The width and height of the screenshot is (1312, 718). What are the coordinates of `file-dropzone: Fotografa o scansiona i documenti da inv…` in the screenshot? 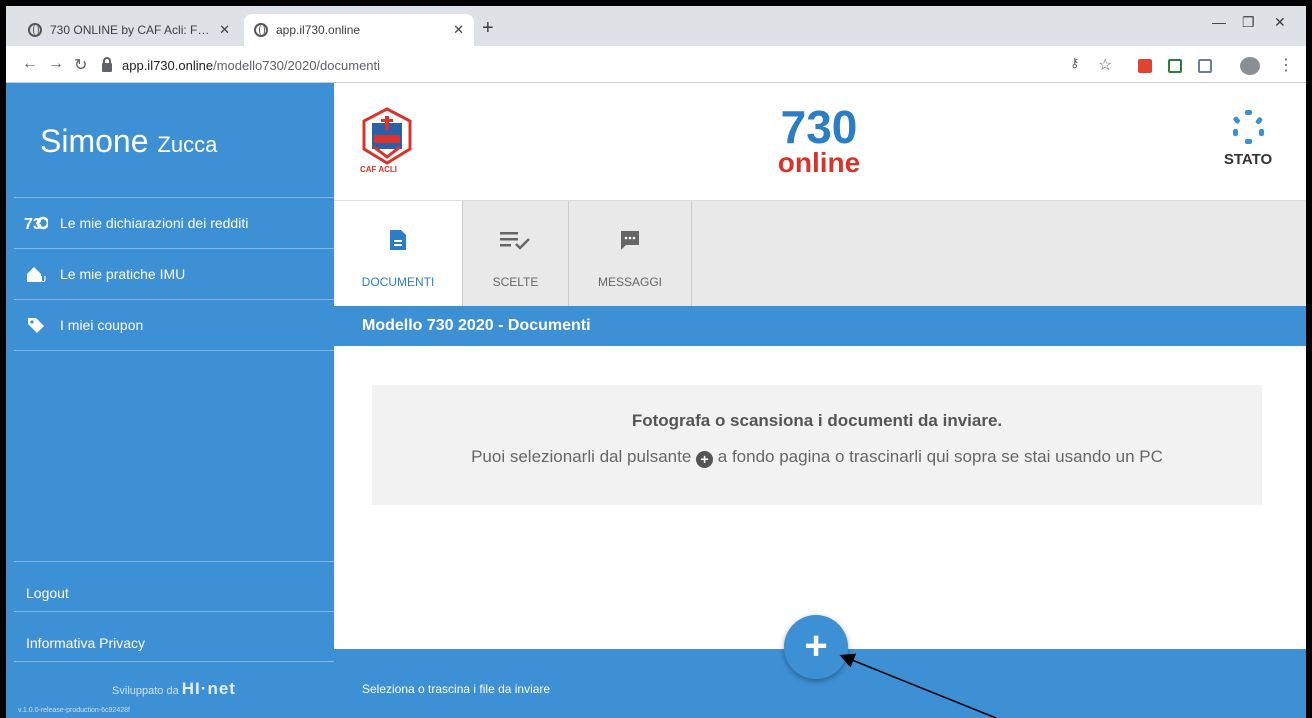 It's located at (817, 445).